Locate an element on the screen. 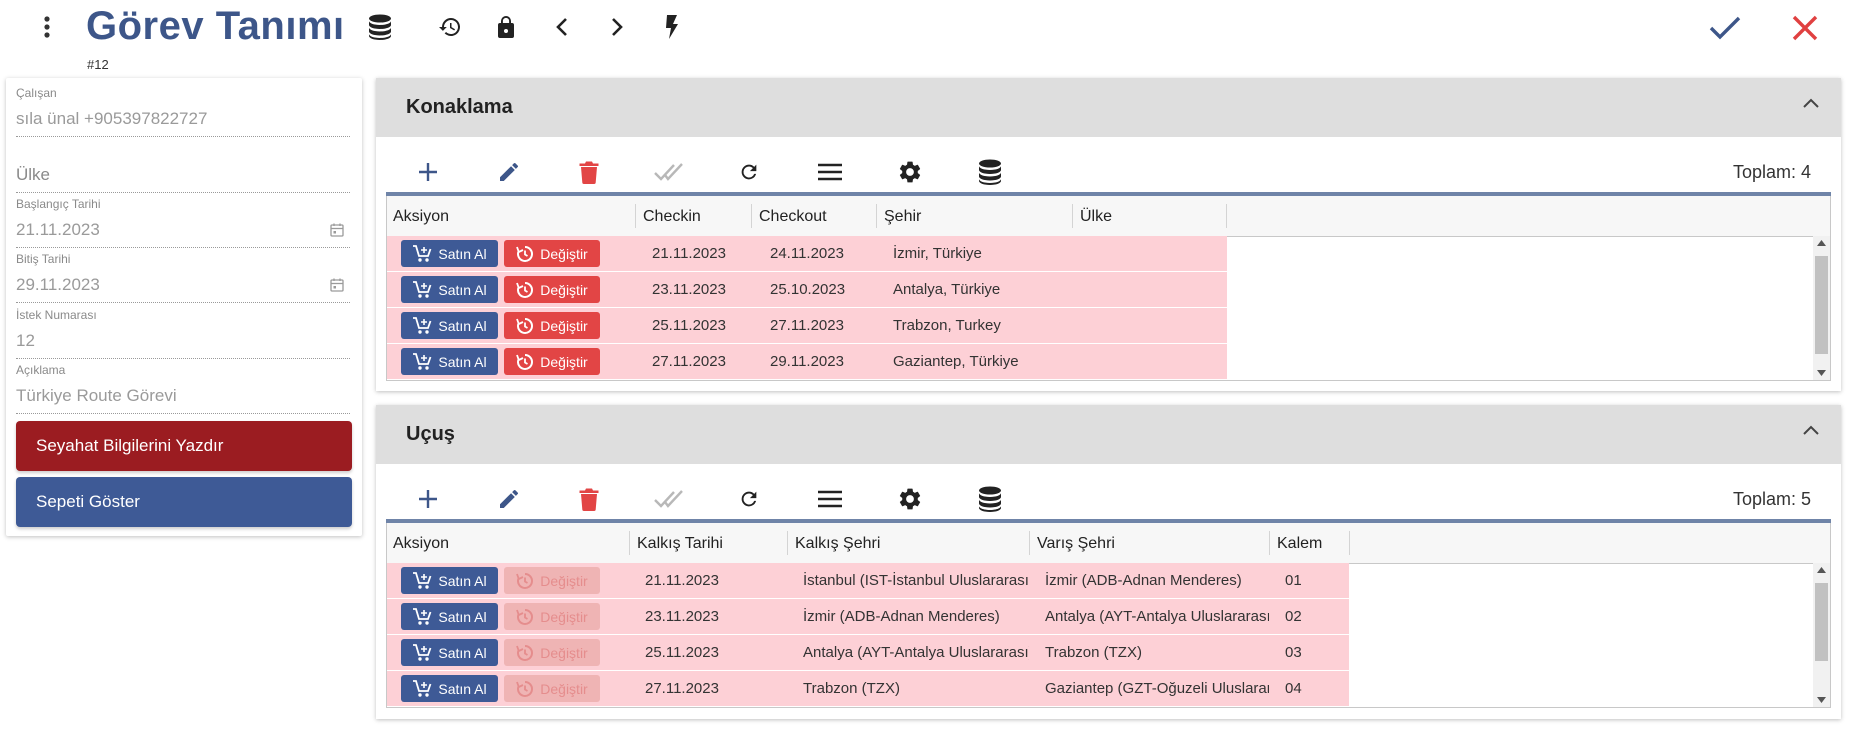 This screenshot has width=1854, height=739. end-date-field: Bitiş Tarihi 29.11.2023 is located at coordinates (183, 277).